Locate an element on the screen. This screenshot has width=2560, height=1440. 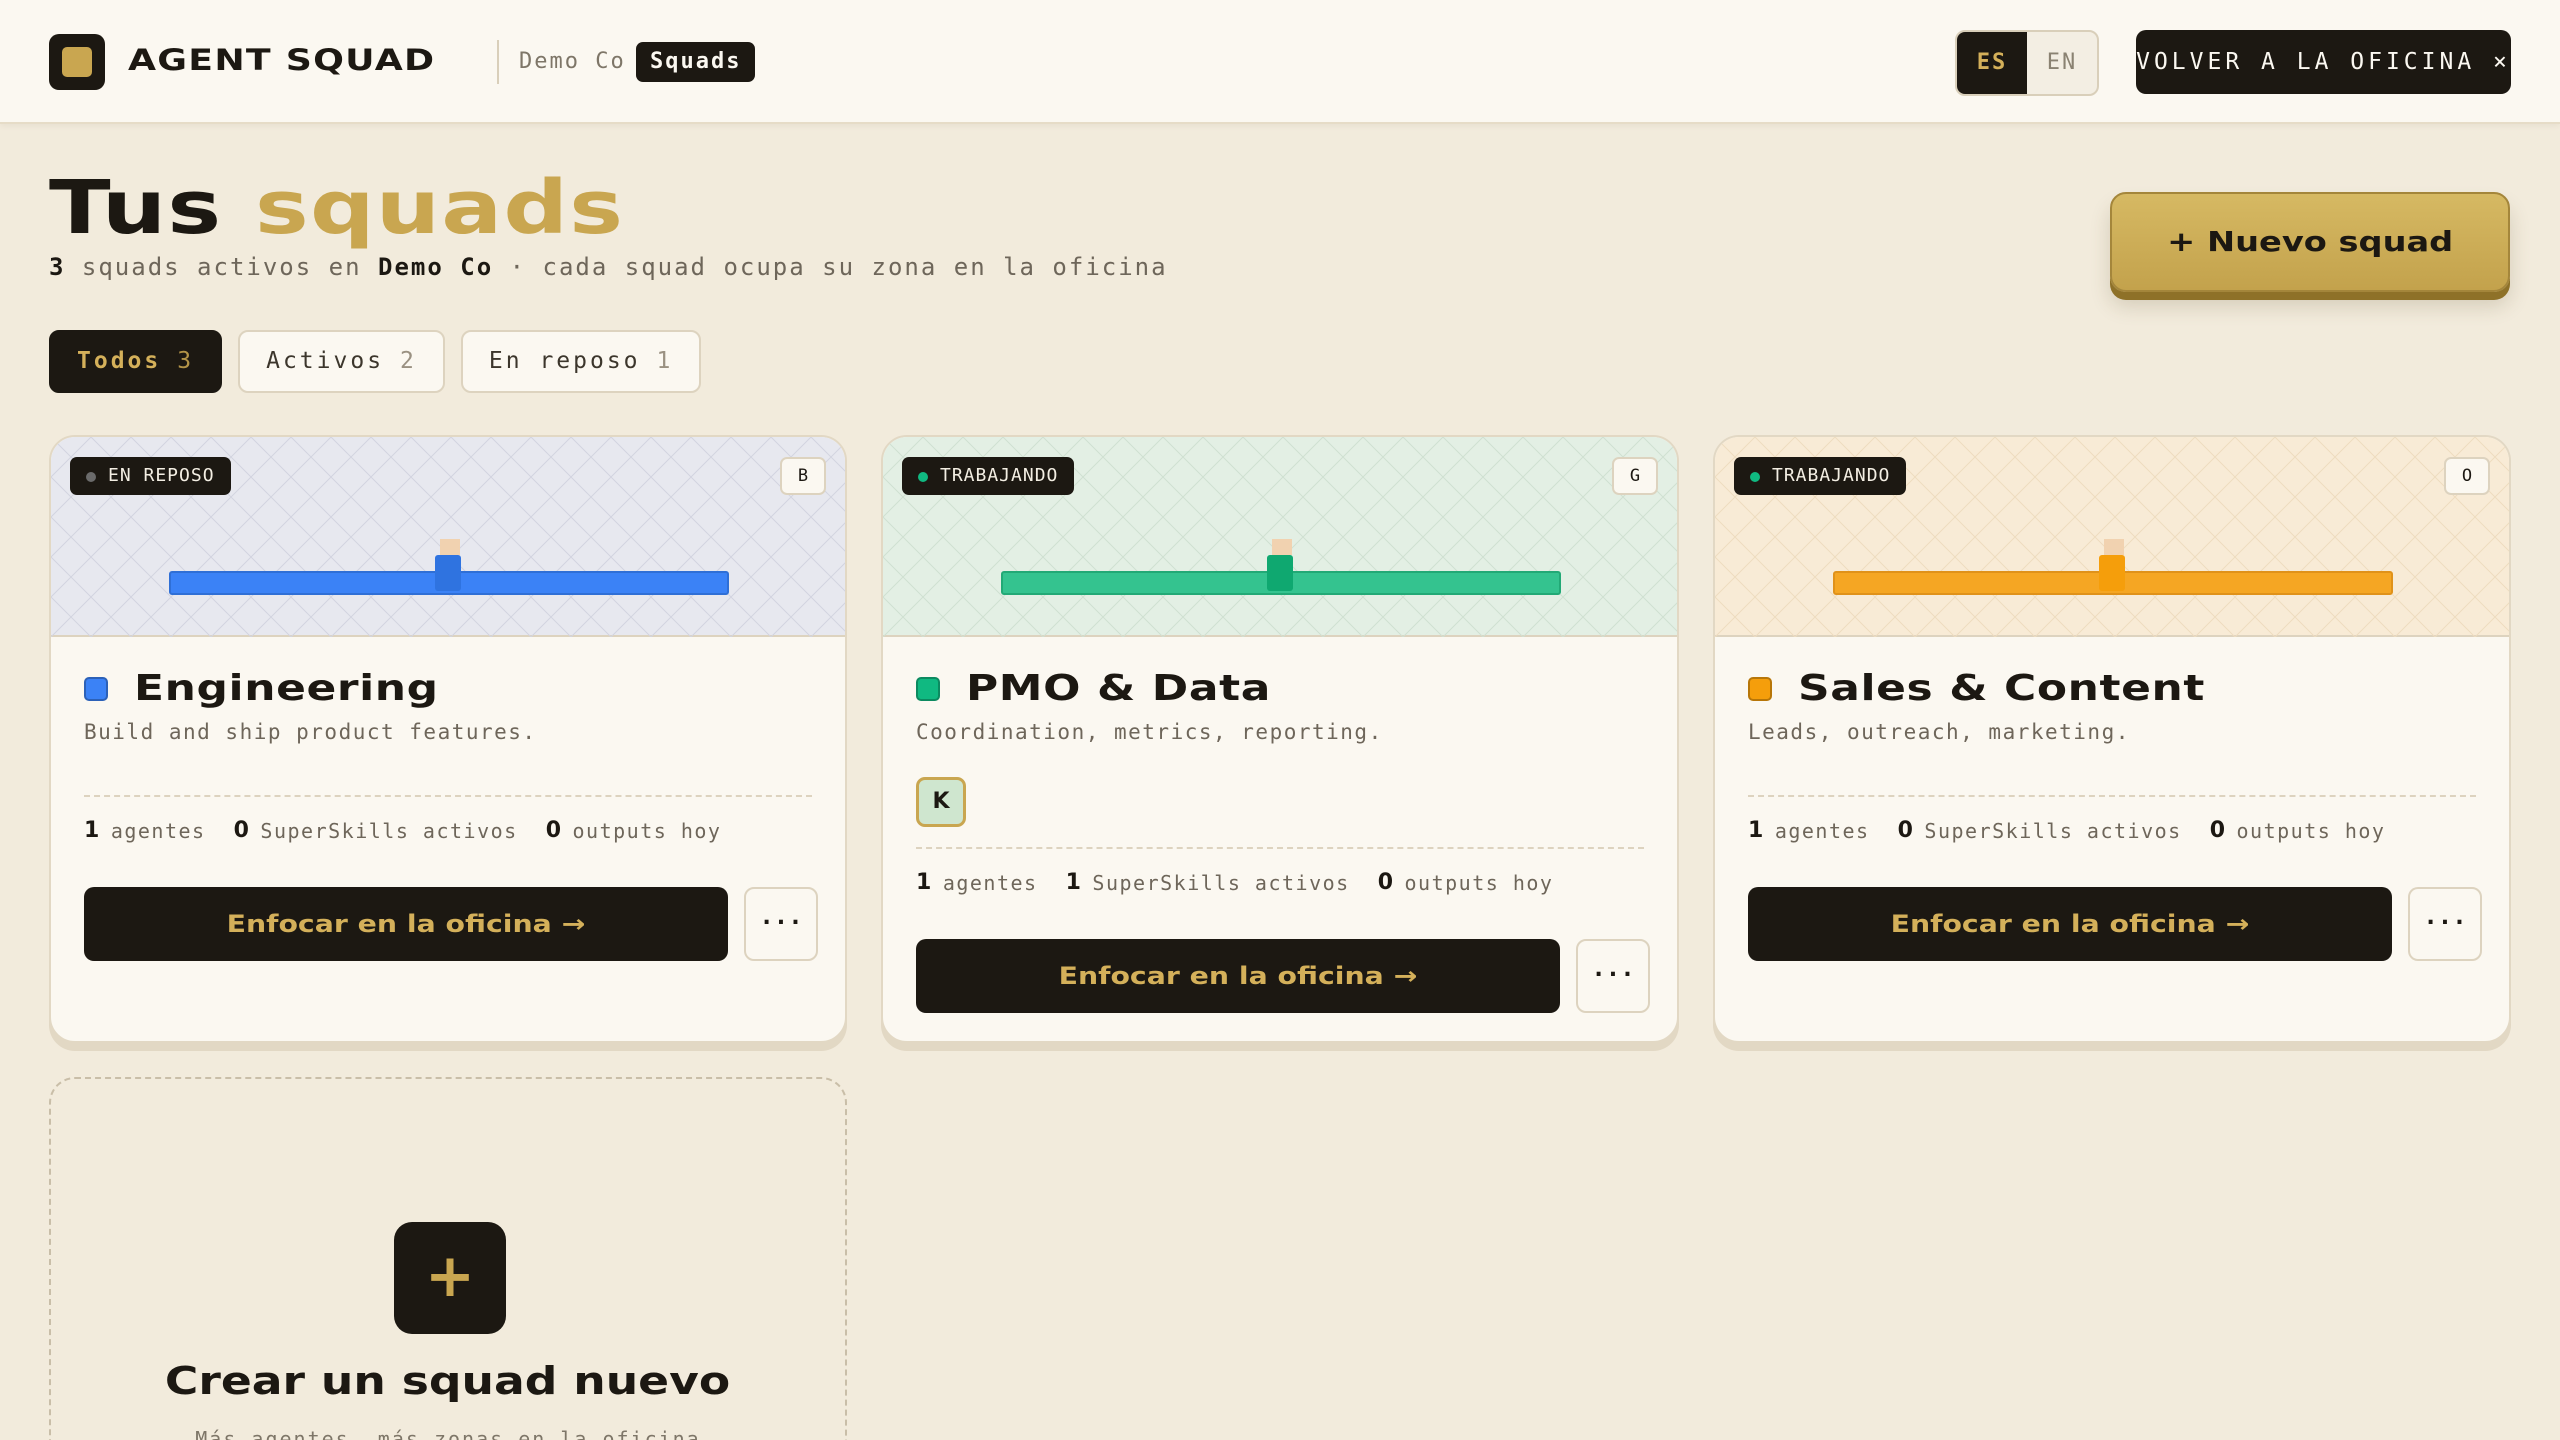
filter-count: 3 is located at coordinates (186, 361).